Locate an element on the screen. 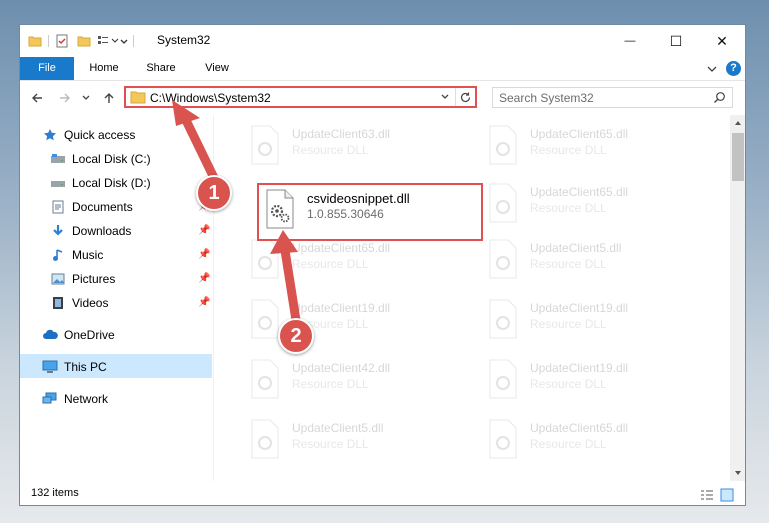 This screenshot has width=769, height=523. step-1-badge: 1 is located at coordinates (214, 193).